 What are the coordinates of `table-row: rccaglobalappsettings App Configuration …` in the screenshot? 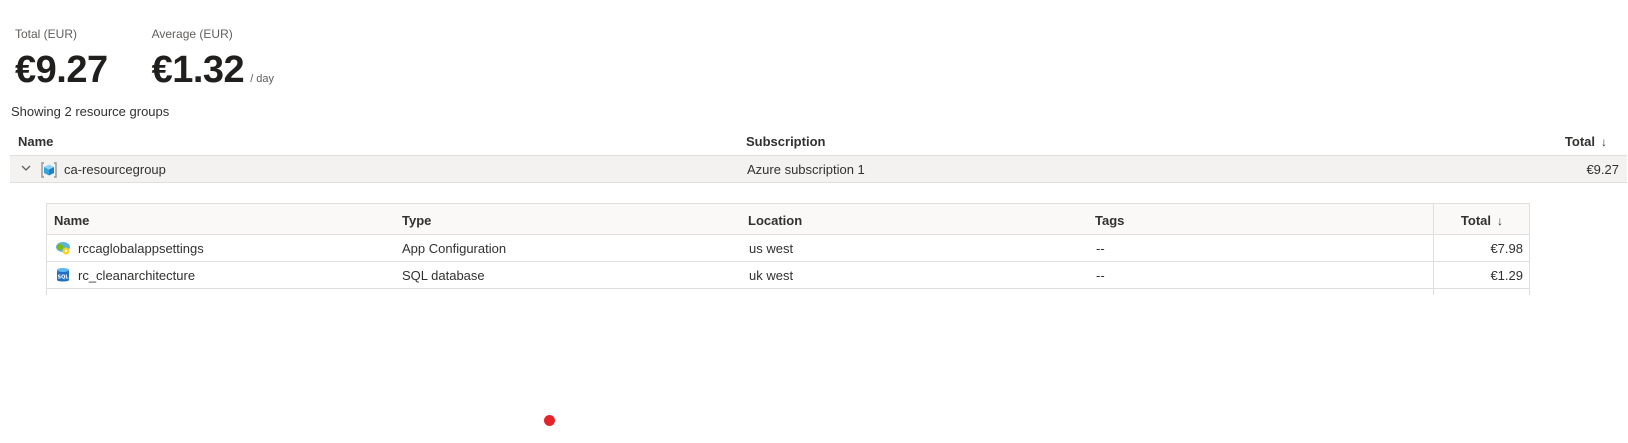 It's located at (788, 248).